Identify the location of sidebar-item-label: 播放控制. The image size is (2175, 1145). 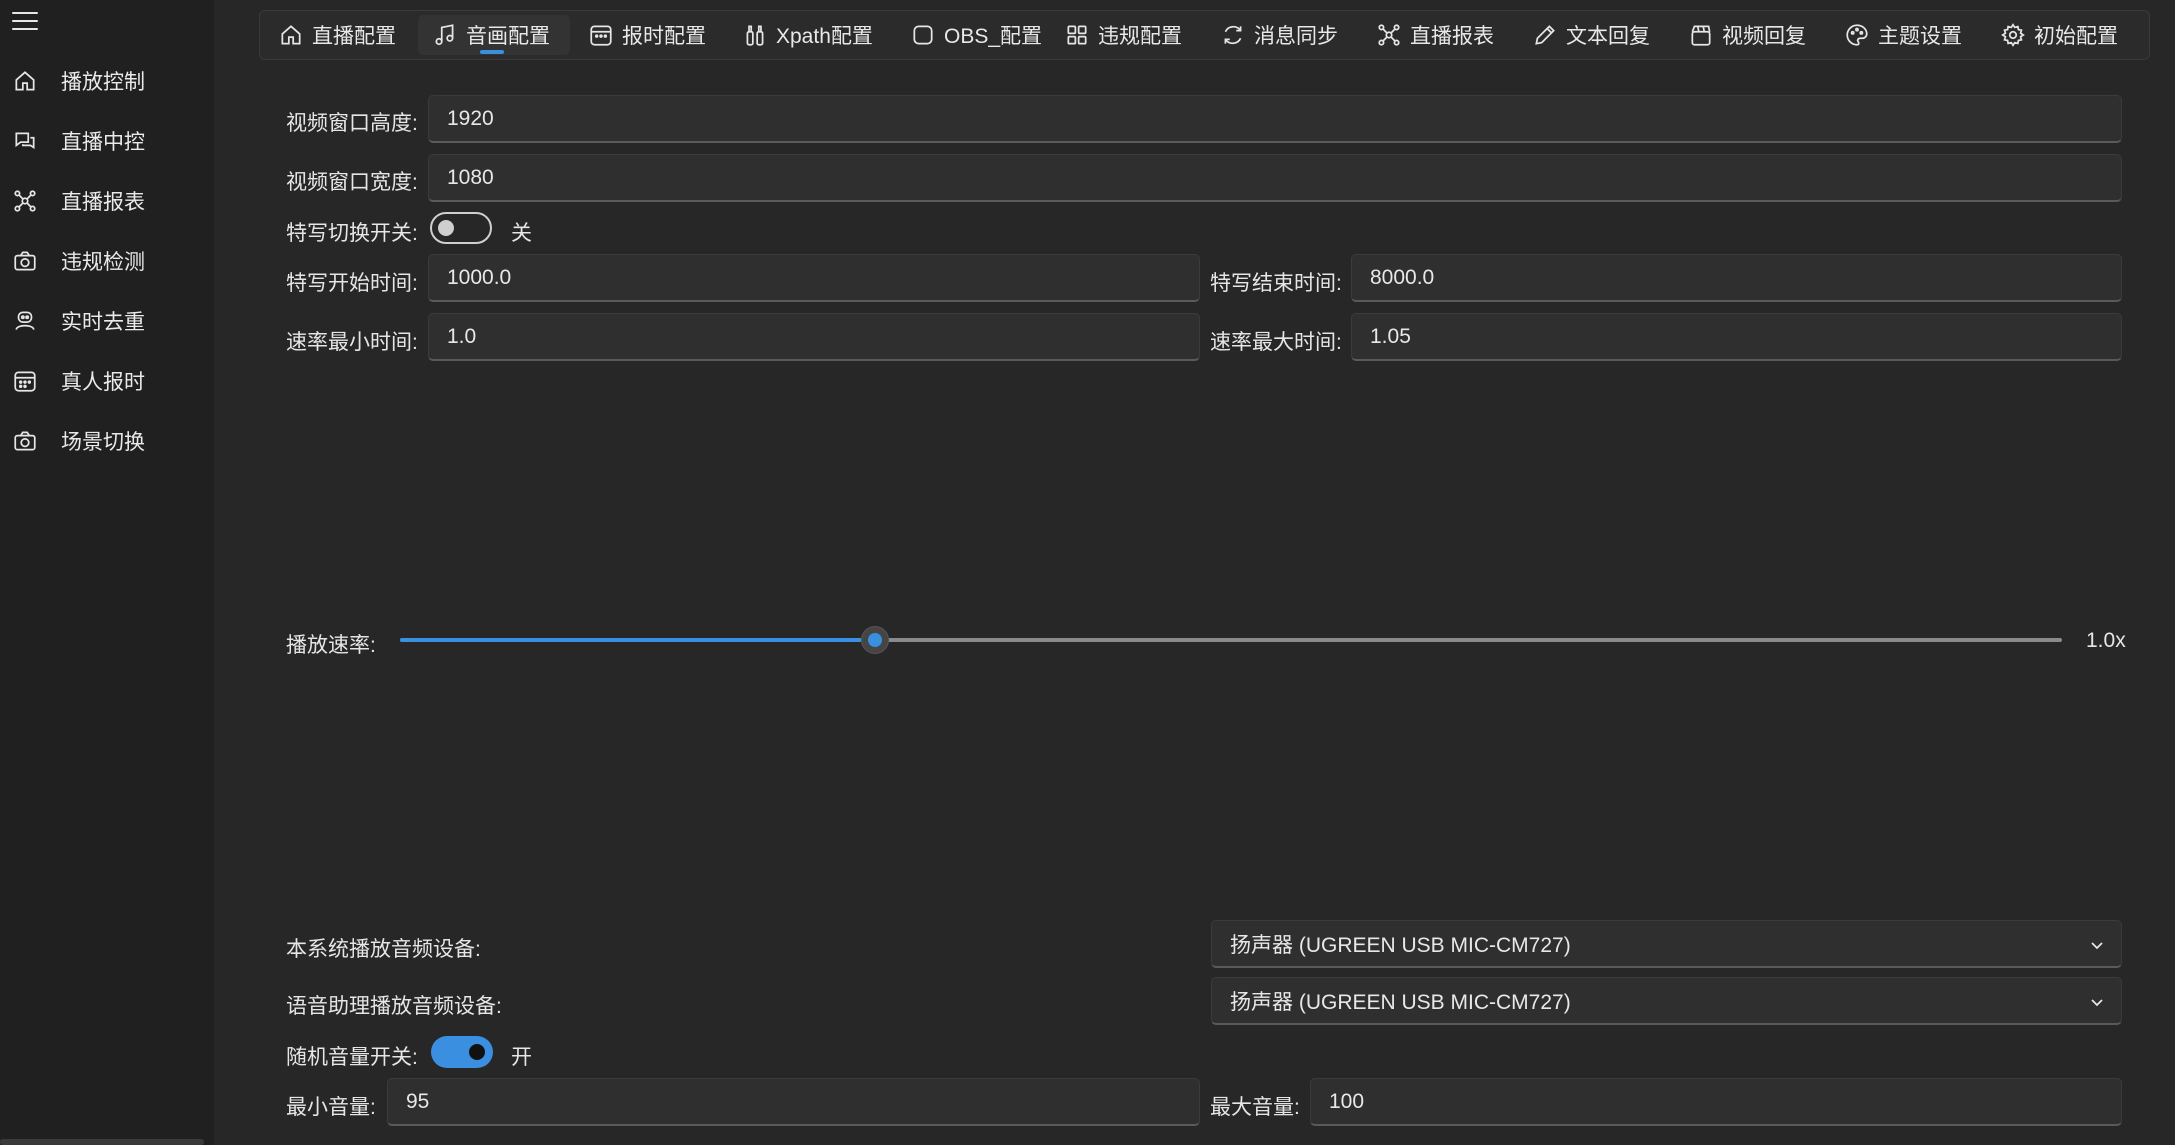
(103, 82).